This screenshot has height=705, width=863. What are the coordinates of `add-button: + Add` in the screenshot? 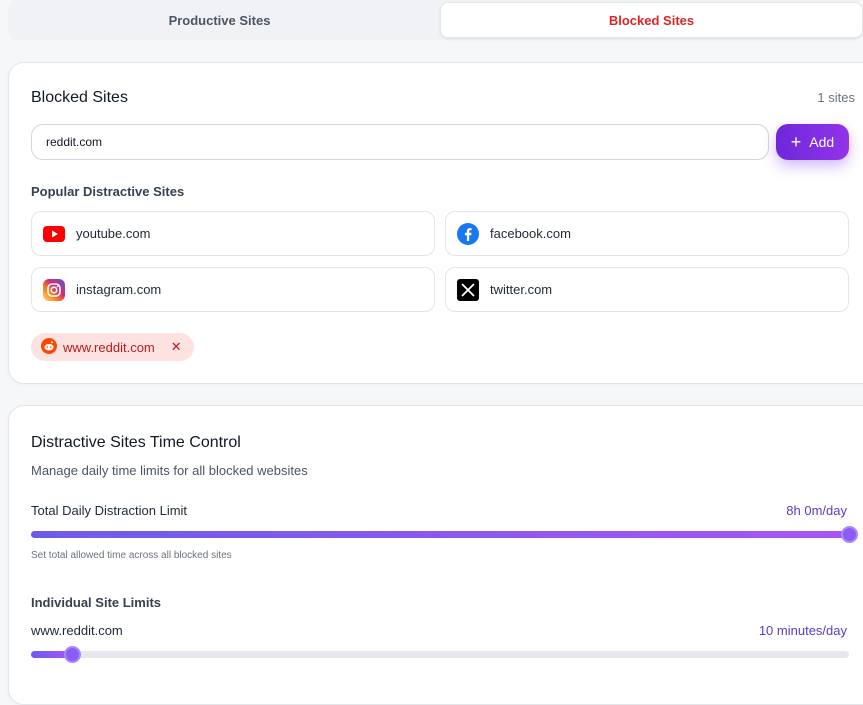 It's located at (812, 142).